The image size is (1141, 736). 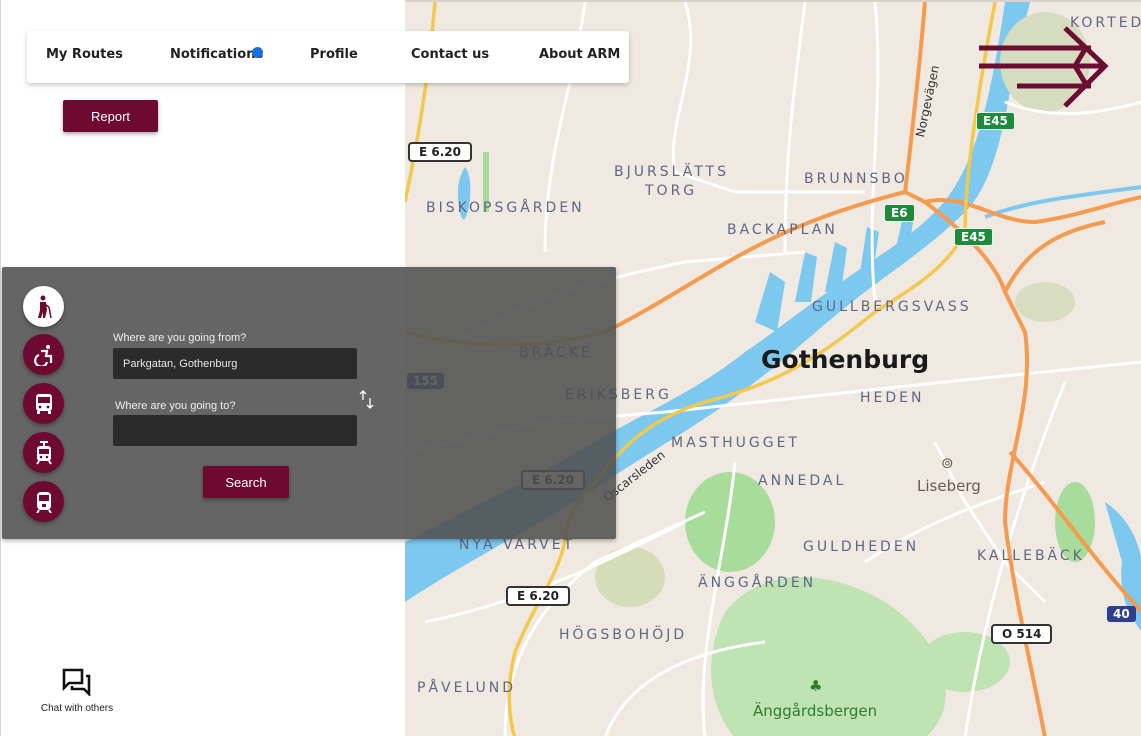 What do you see at coordinates (180, 338) in the screenshot?
I see `from-label: Where are you going from?` at bounding box center [180, 338].